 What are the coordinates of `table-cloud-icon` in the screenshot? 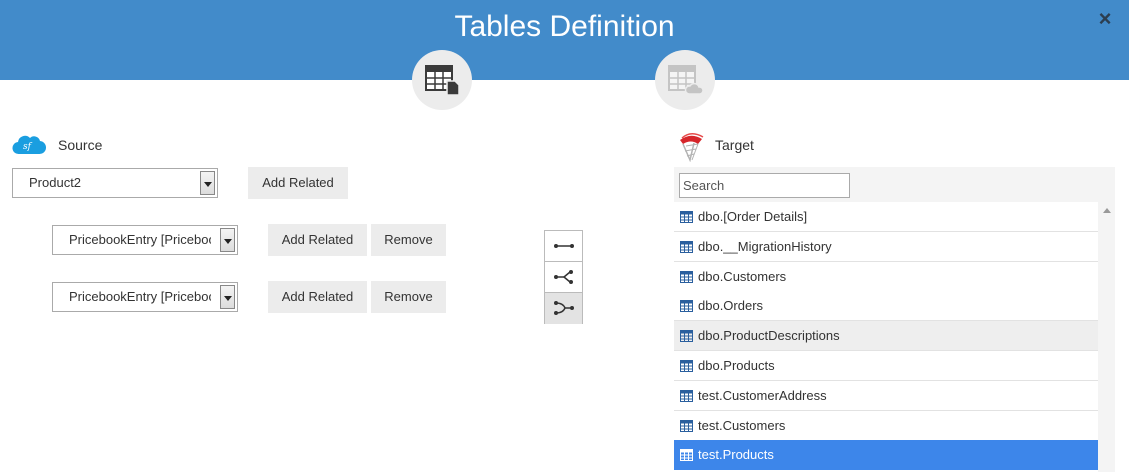 It's located at (686, 80).